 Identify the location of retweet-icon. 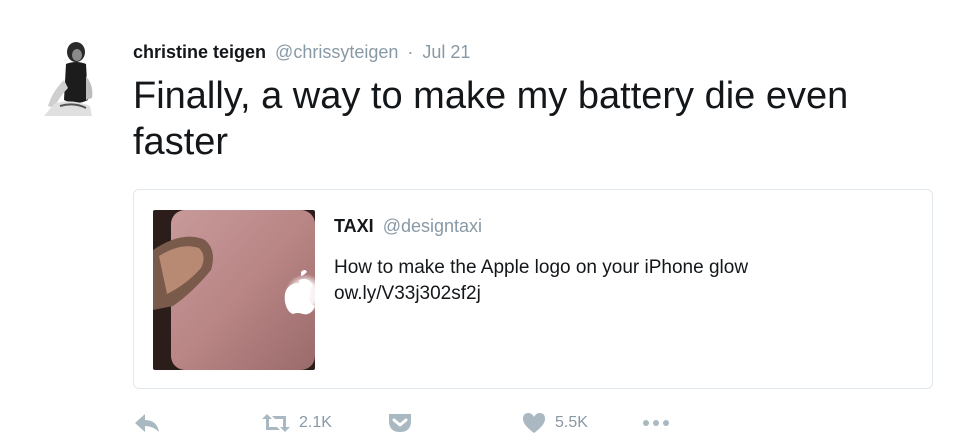
(276, 423).